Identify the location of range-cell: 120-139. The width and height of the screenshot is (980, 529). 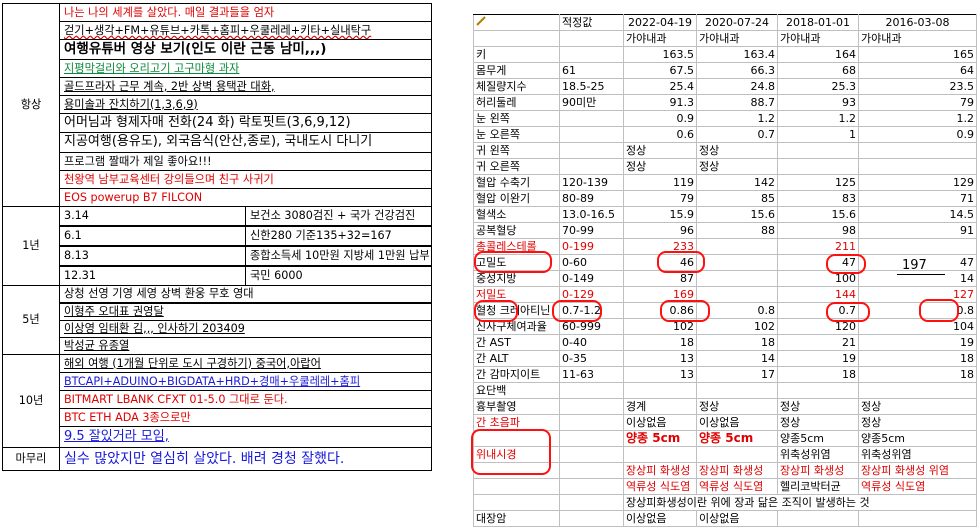
(591, 182).